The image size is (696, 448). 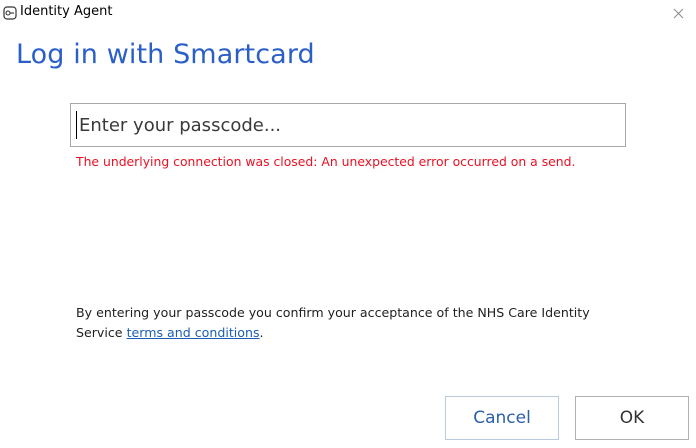 What do you see at coordinates (348, 125) in the screenshot?
I see `passcode-input` at bounding box center [348, 125].